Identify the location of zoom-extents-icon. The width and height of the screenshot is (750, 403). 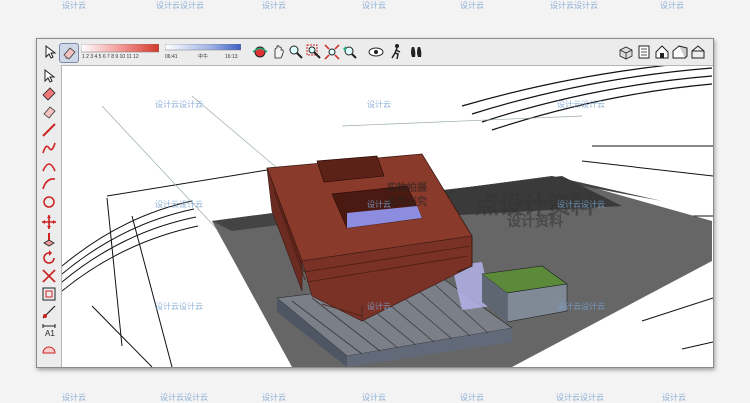
(332, 52).